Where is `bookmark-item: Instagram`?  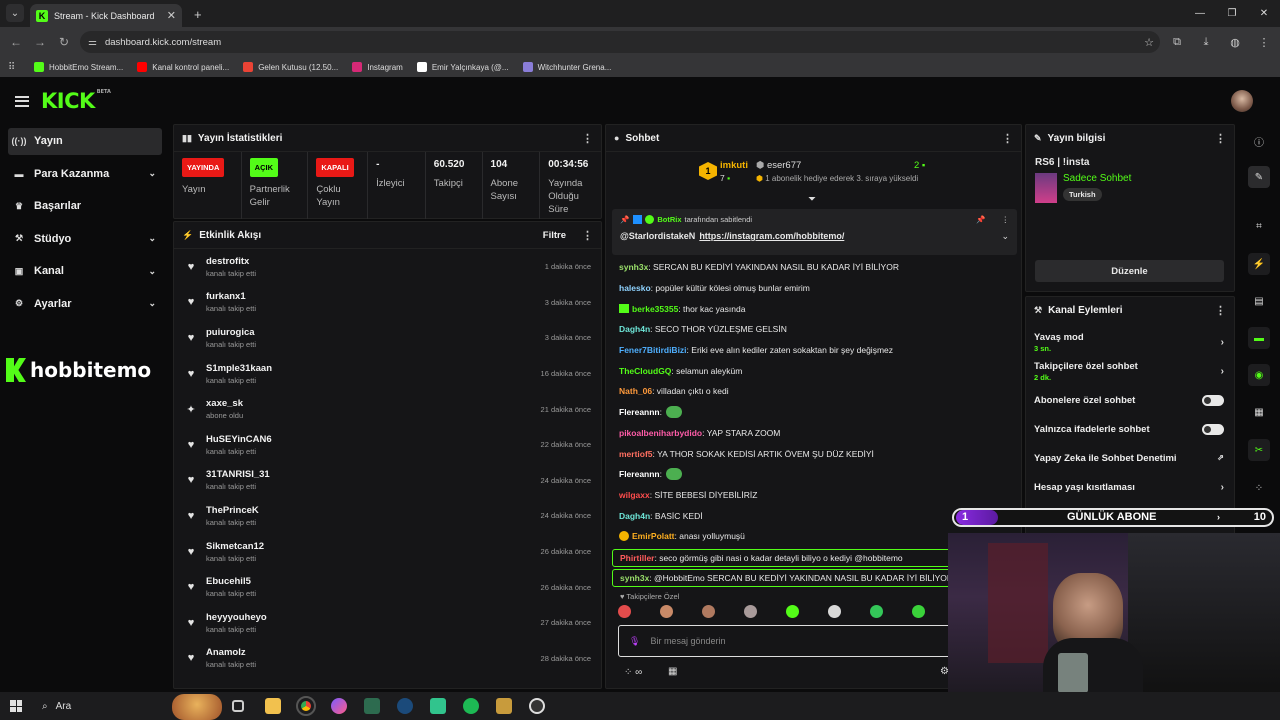
bookmark-item: Instagram is located at coordinates (377, 67).